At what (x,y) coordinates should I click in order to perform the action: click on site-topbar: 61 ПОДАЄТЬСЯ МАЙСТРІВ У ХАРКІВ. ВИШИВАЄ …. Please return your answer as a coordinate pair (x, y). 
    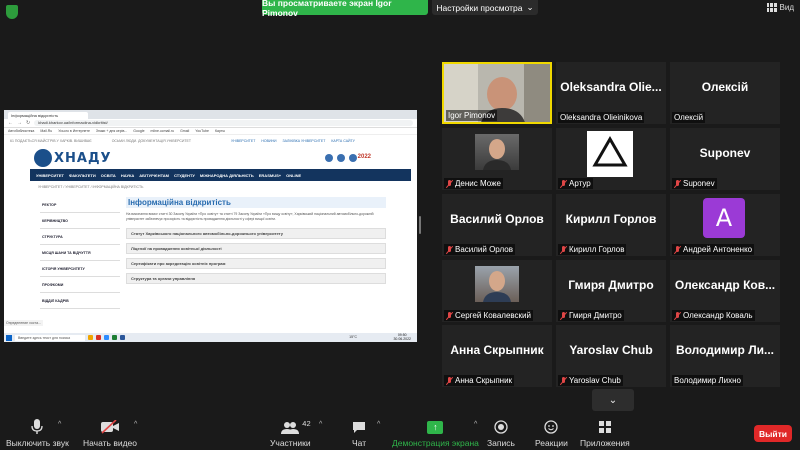
    Looking at the image, I should click on (210, 141).